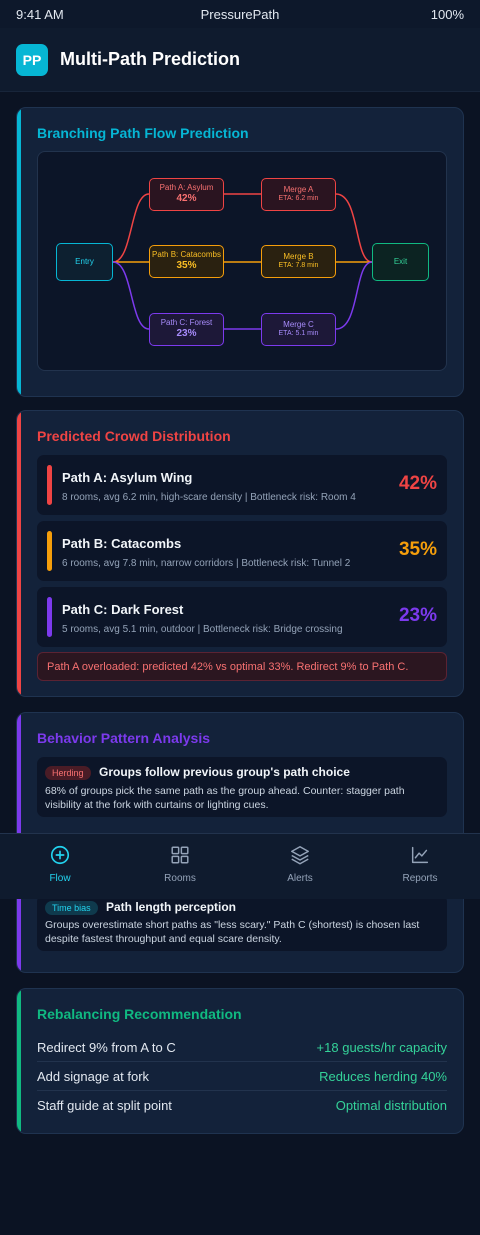 The height and width of the screenshot is (1235, 480). Describe the element at coordinates (106, 1047) in the screenshot. I see `recommendation-action: Redirect 9% from A to C` at that location.